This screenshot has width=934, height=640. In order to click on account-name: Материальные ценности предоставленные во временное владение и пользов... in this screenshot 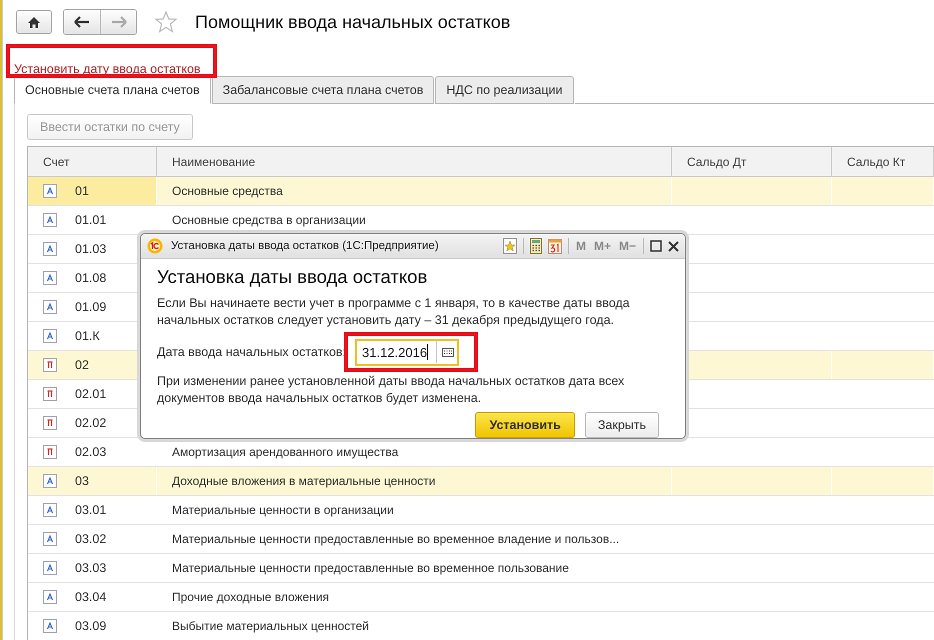, I will do `click(396, 539)`.